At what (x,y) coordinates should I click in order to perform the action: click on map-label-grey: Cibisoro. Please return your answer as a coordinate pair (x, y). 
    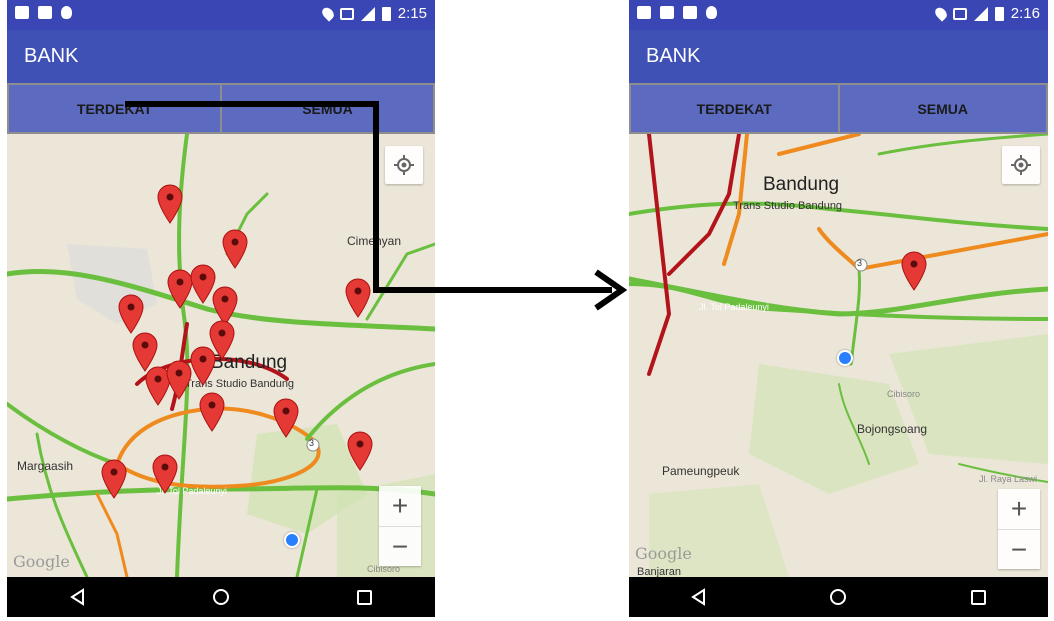
    Looking at the image, I should click on (904, 394).